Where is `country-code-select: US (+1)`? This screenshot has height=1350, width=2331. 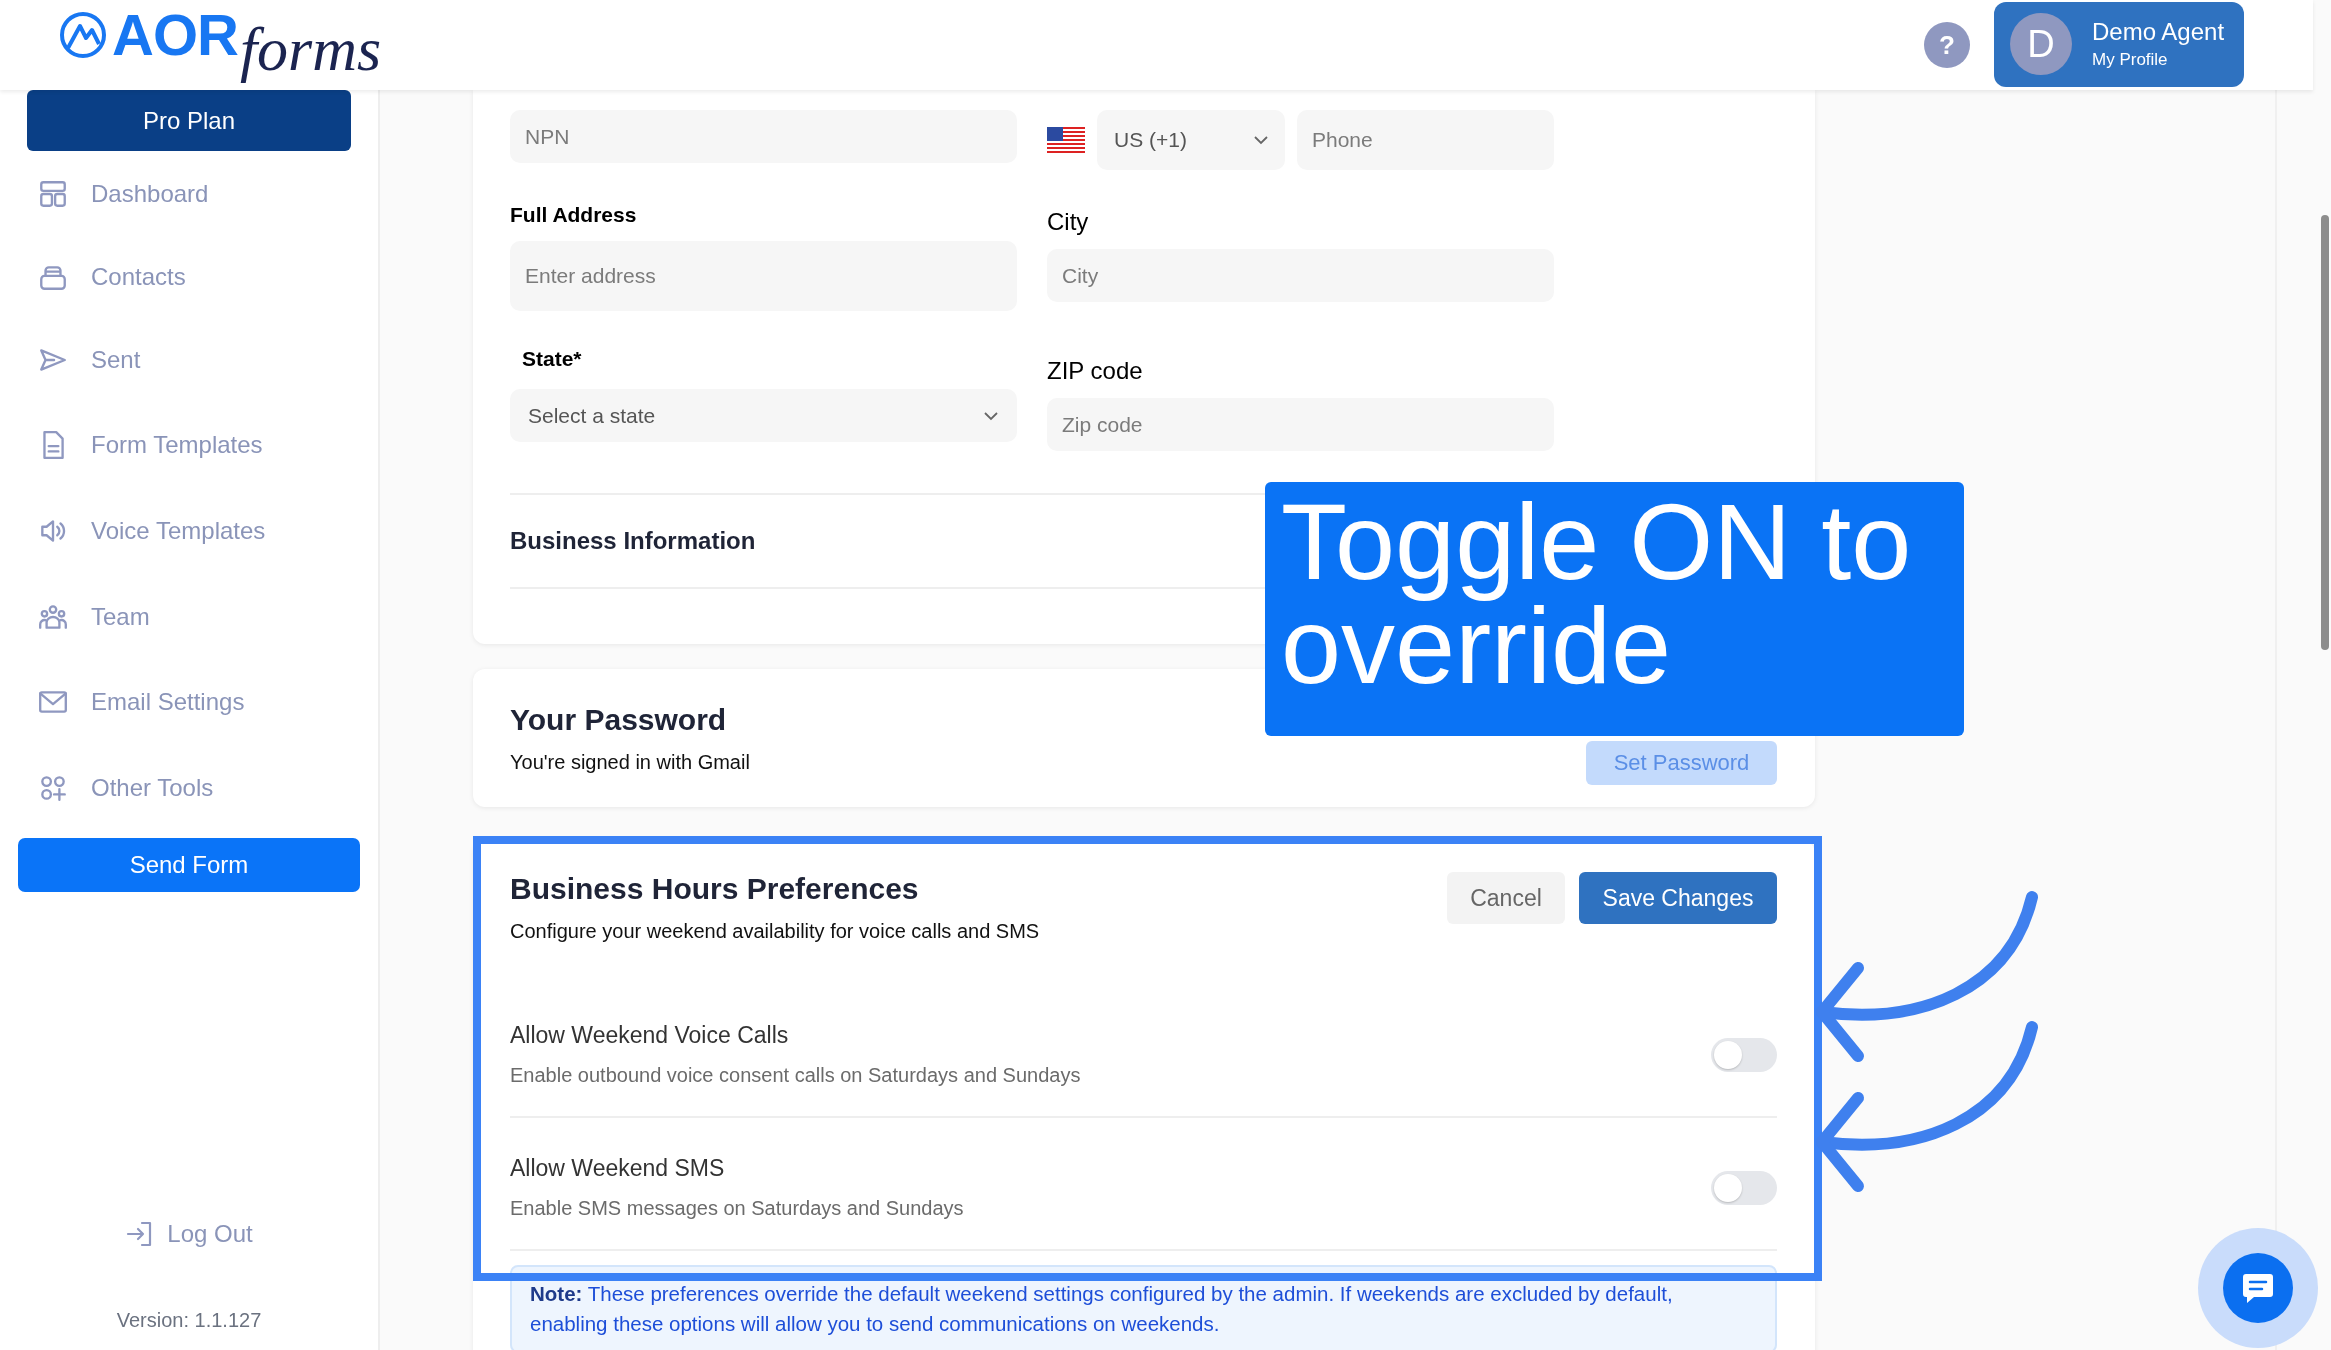 country-code-select: US (+1) is located at coordinates (1191, 140).